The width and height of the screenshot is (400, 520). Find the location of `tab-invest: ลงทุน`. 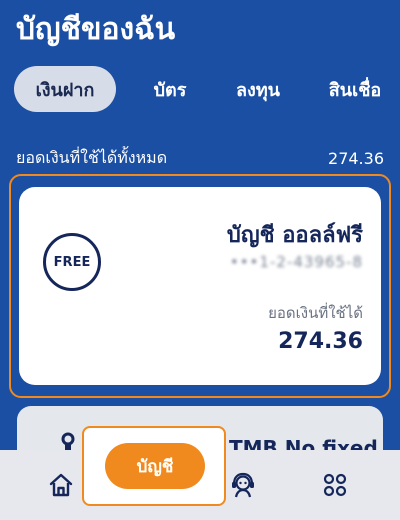

tab-invest: ลงทุน is located at coordinates (258, 89).